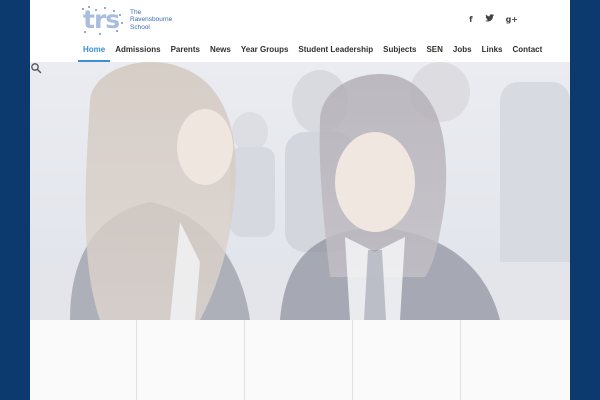 This screenshot has height=400, width=600. I want to click on nav-item-year-groups: Year Groups, so click(265, 51).